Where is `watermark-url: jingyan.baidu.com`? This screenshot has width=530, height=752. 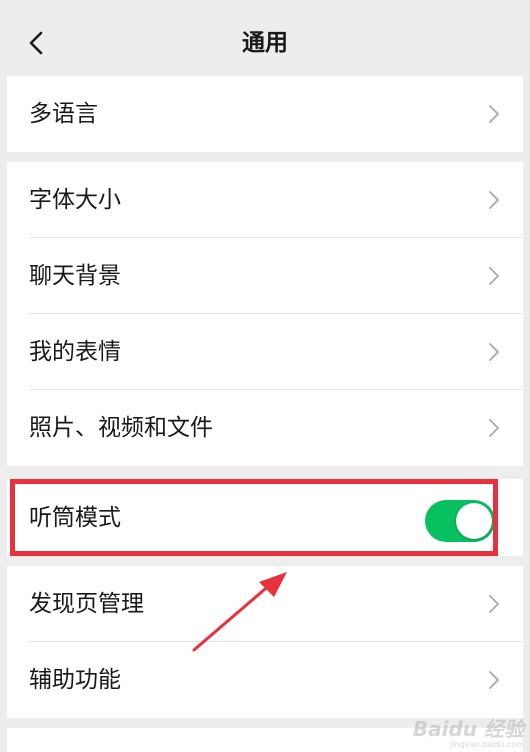
watermark-url: jingyan.baidu.com is located at coordinates (487, 744).